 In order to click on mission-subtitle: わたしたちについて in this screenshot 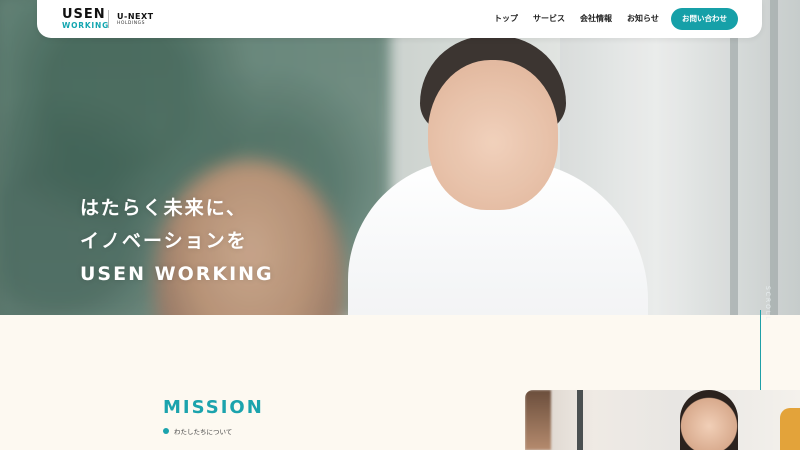, I will do `click(197, 431)`.